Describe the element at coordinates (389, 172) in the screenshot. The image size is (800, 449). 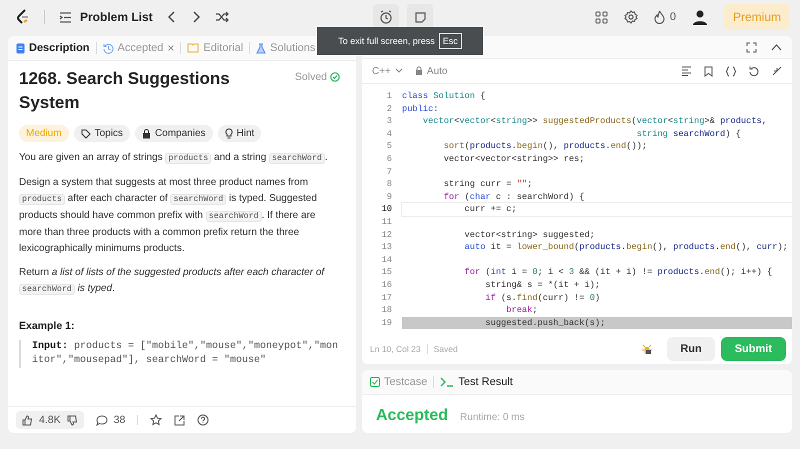
I see `line-number: 7` at that location.